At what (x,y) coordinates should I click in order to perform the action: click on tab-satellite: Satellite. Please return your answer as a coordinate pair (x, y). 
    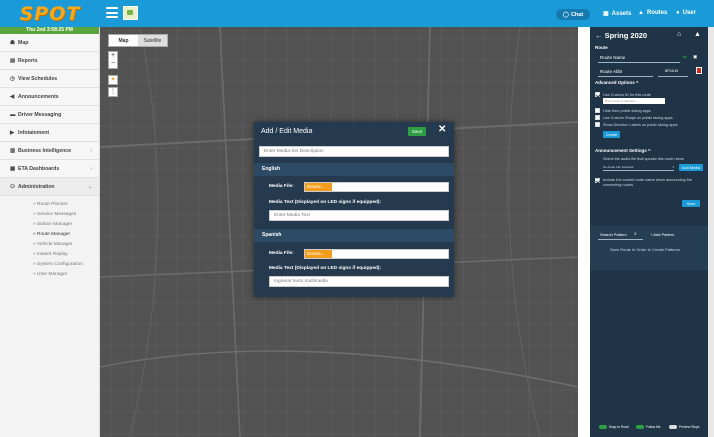
    Looking at the image, I should click on (152, 40).